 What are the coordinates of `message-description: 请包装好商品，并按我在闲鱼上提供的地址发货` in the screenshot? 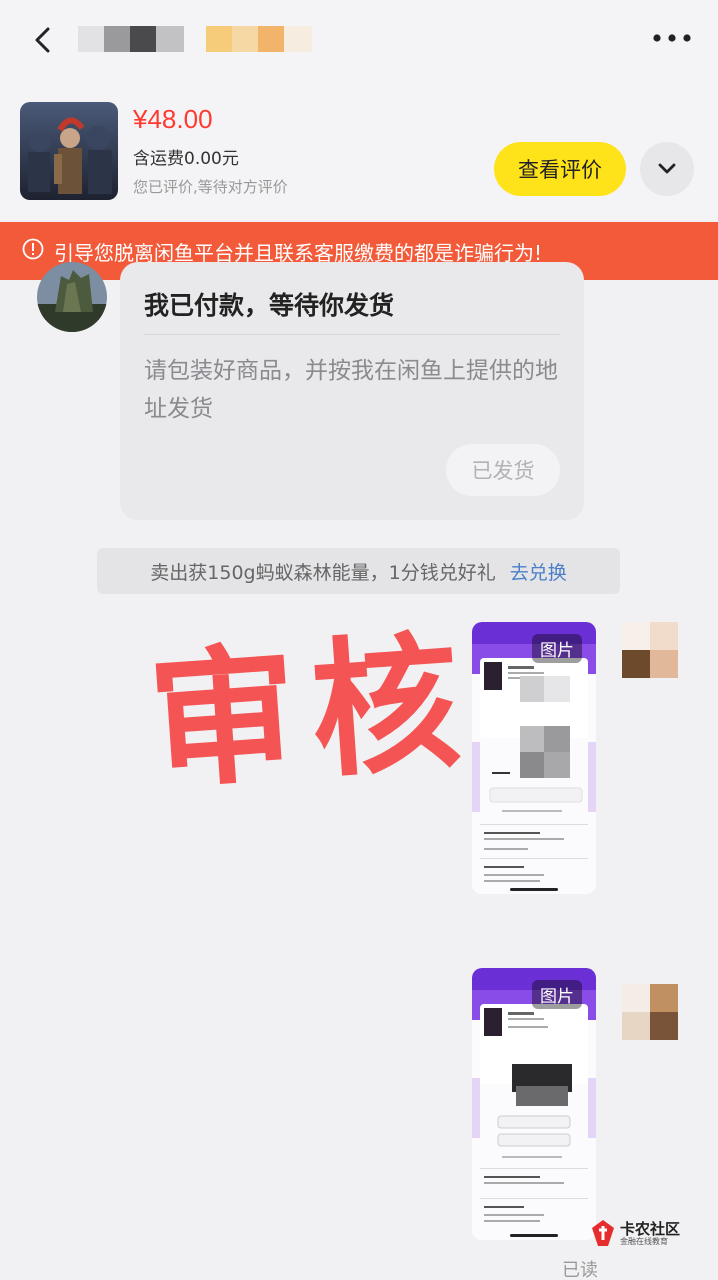 It's located at (351, 390).